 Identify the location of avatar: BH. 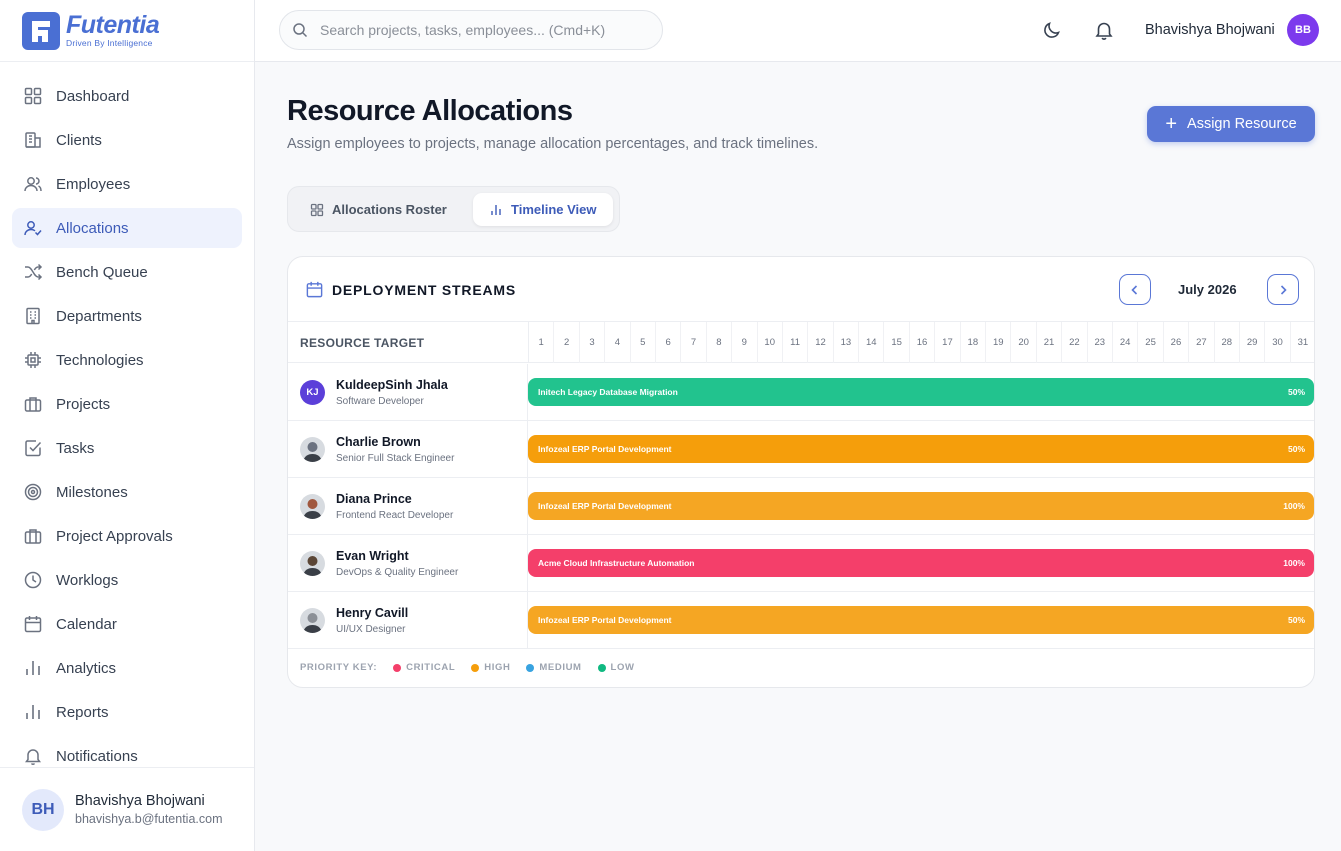
(43, 809).